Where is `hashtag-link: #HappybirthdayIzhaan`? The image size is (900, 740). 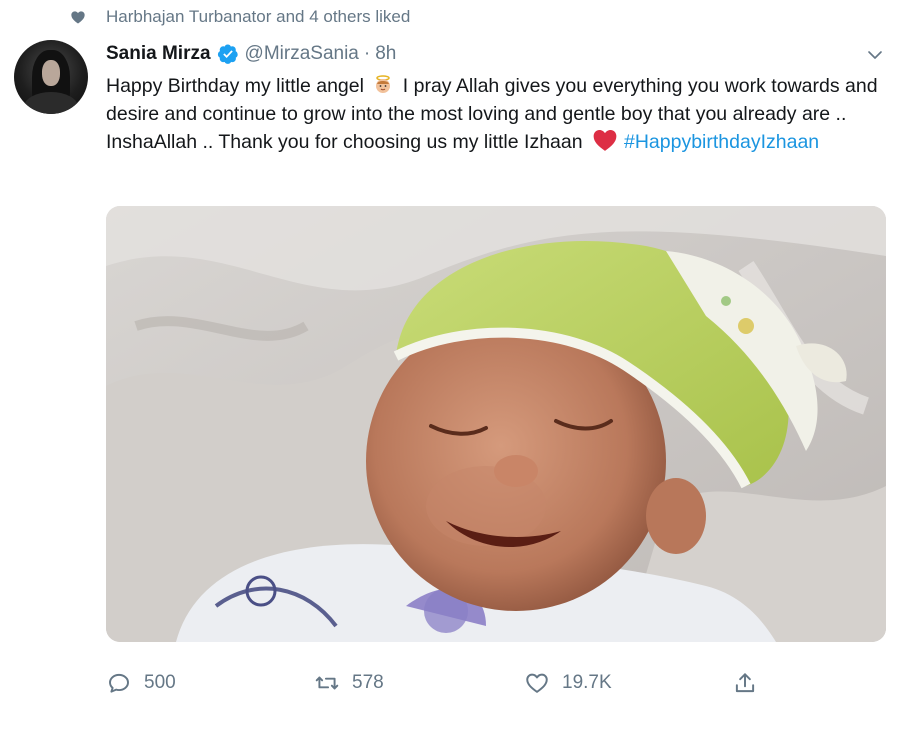
hashtag-link: #HappybirthdayIzhaan is located at coordinates (721, 142).